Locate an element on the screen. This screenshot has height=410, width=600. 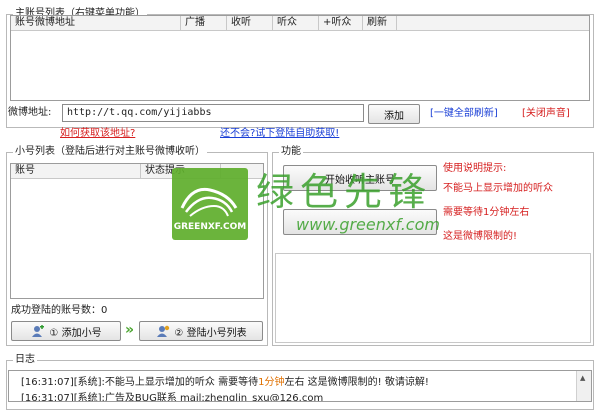
user-login-icon is located at coordinates (163, 331).